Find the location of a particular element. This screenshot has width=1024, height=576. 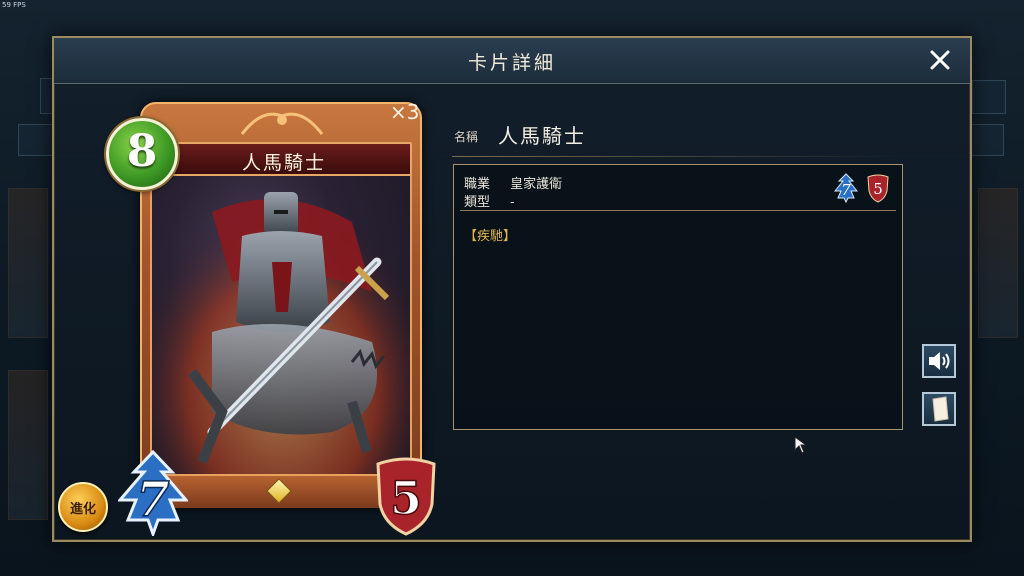

evolve-button: 進化 is located at coordinates (83, 507).